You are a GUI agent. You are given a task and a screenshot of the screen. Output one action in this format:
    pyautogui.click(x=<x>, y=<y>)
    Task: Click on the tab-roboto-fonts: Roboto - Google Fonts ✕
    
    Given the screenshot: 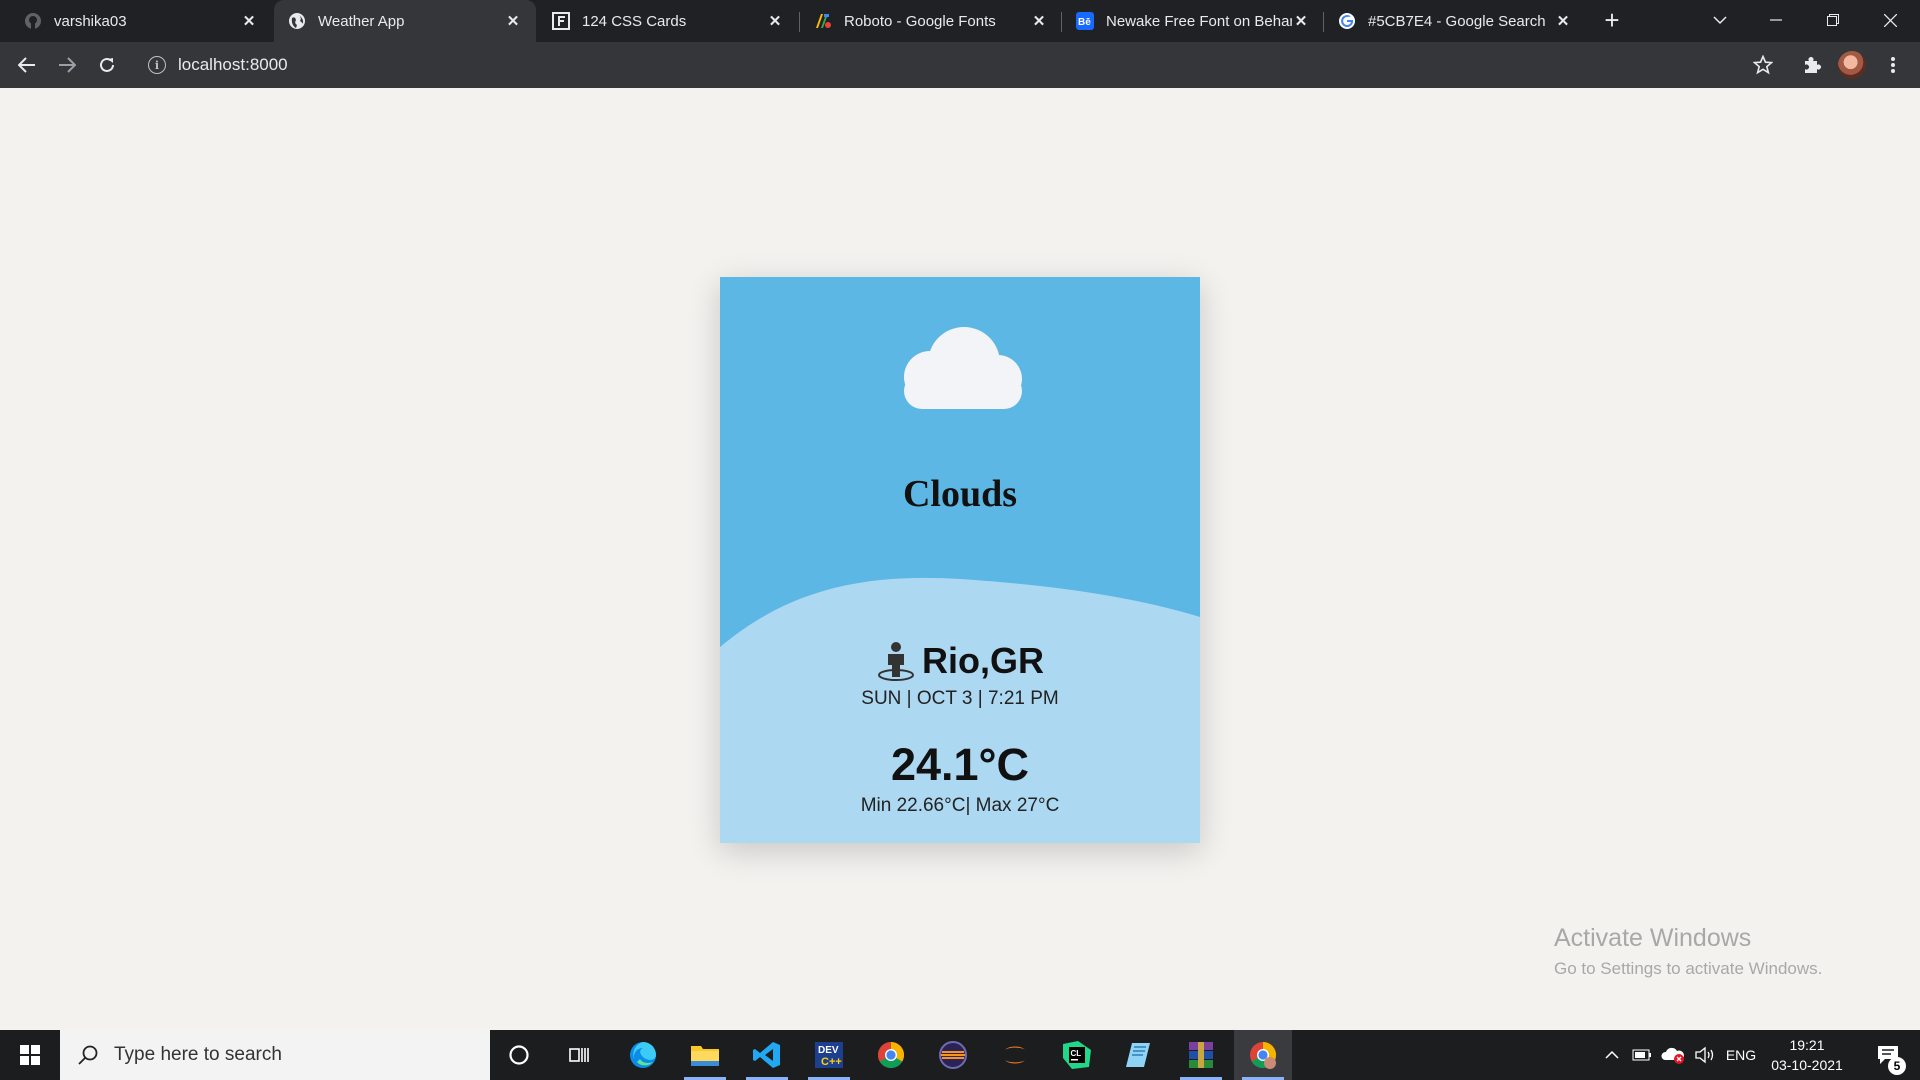 What is the action you would take?
    pyautogui.click(x=931, y=21)
    